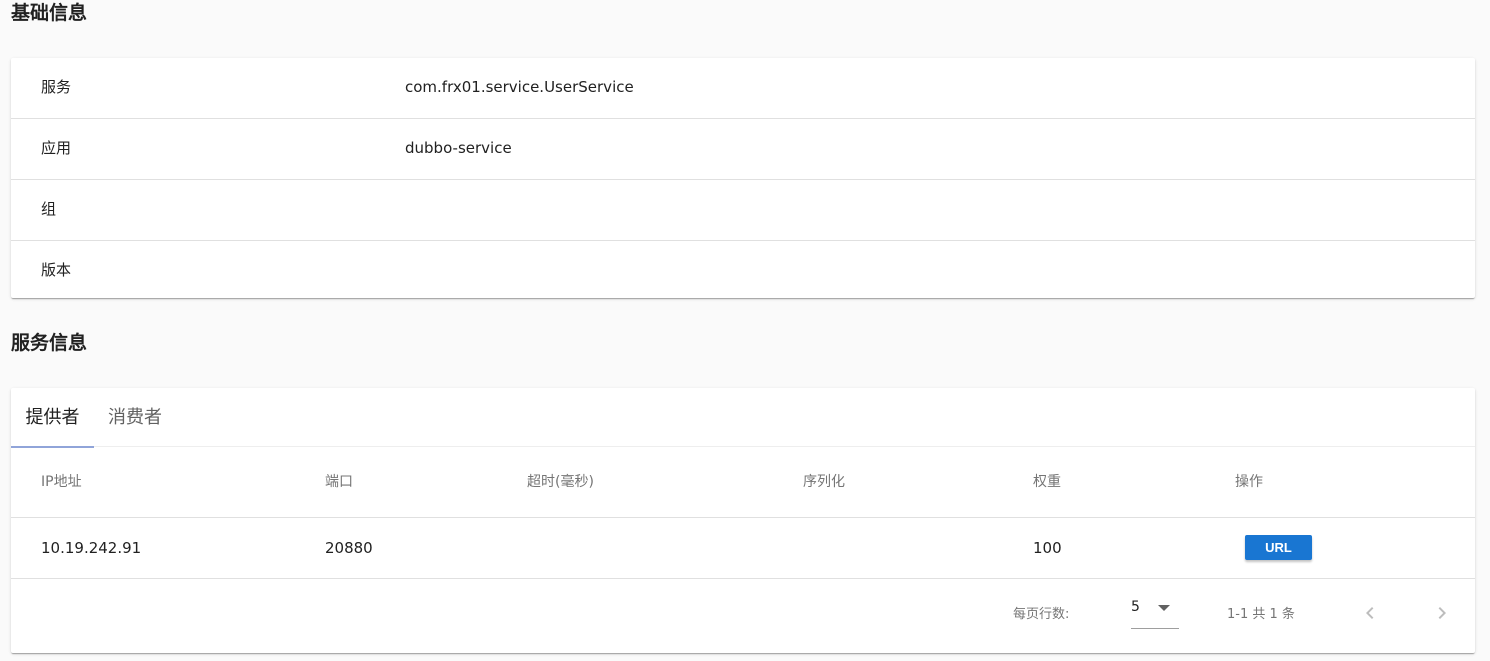 The height and width of the screenshot is (661, 1490). What do you see at coordinates (49, 209) in the screenshot?
I see `info-key: 组` at bounding box center [49, 209].